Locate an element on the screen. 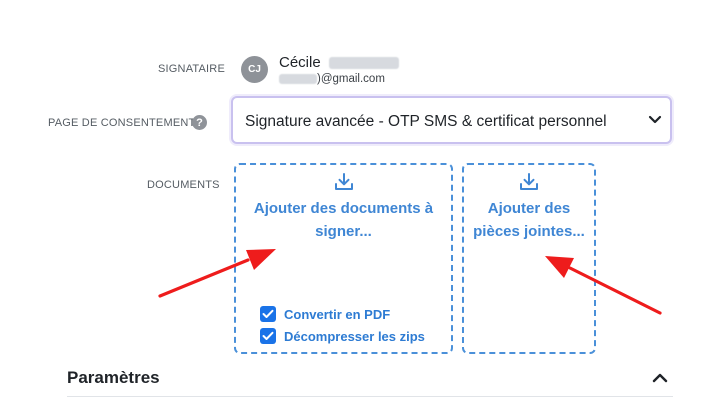 The width and height of the screenshot is (713, 412). annotation-arrows is located at coordinates (410, 282).